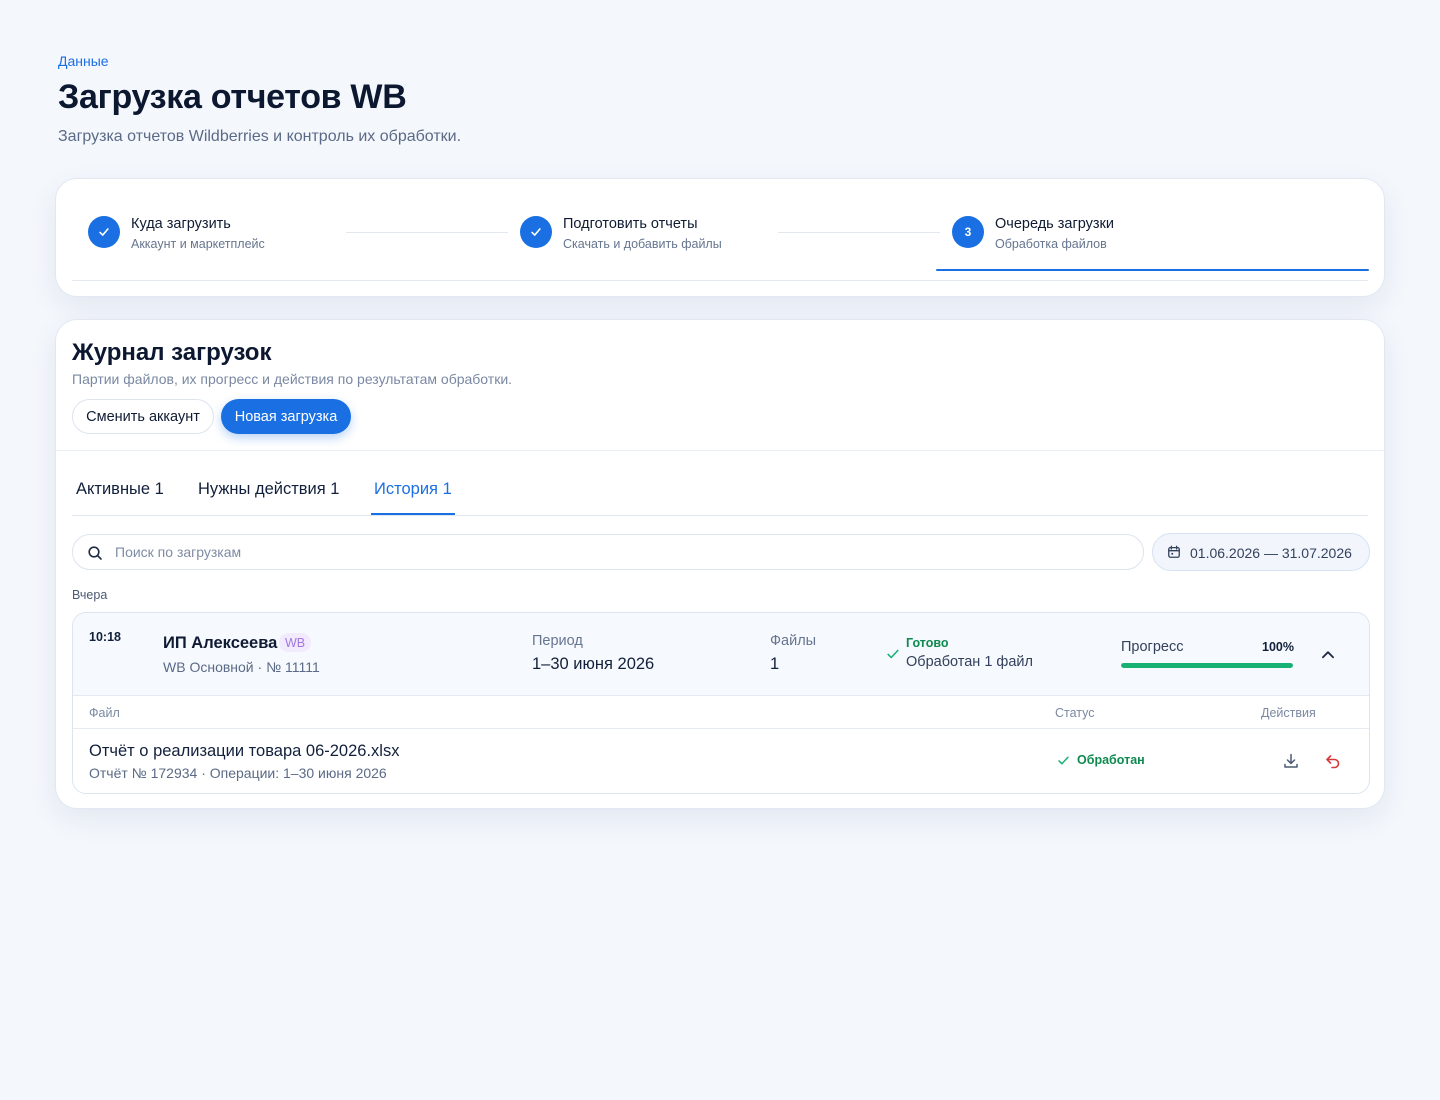  Describe the element at coordinates (120, 489) in the screenshot. I see `tab-active: Активные 1` at that location.